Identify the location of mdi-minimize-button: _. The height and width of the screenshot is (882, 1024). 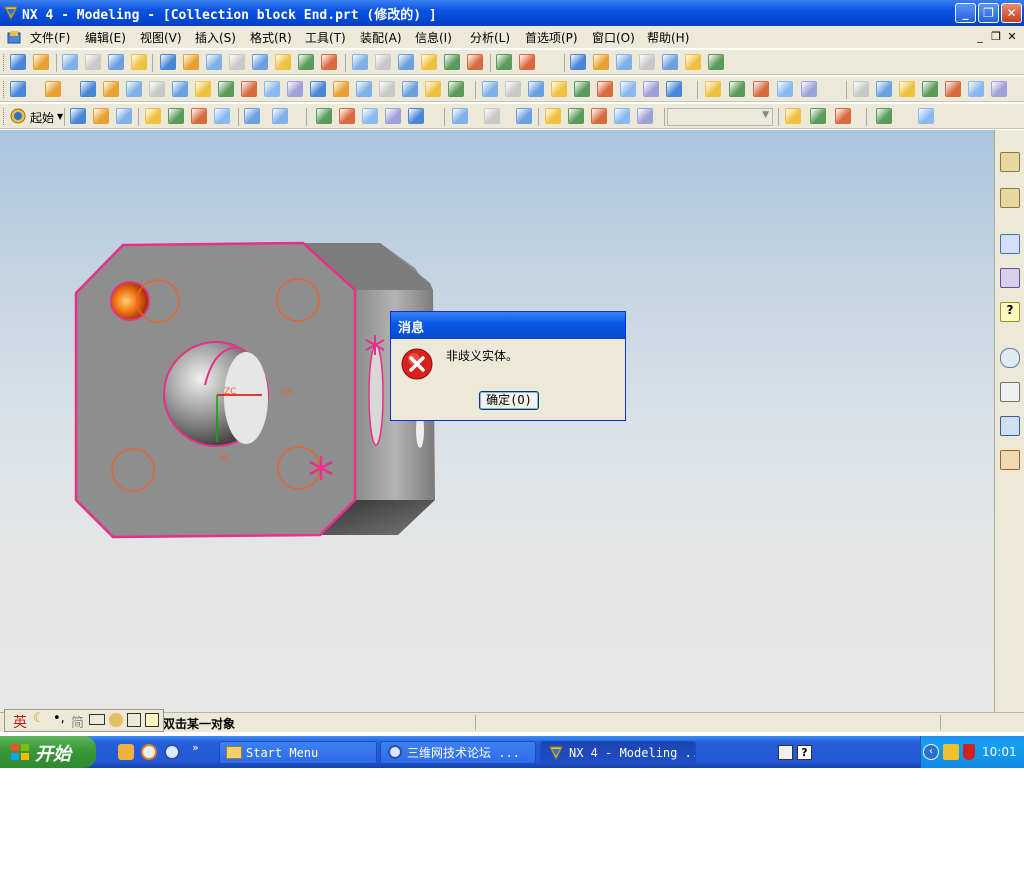
(980, 37).